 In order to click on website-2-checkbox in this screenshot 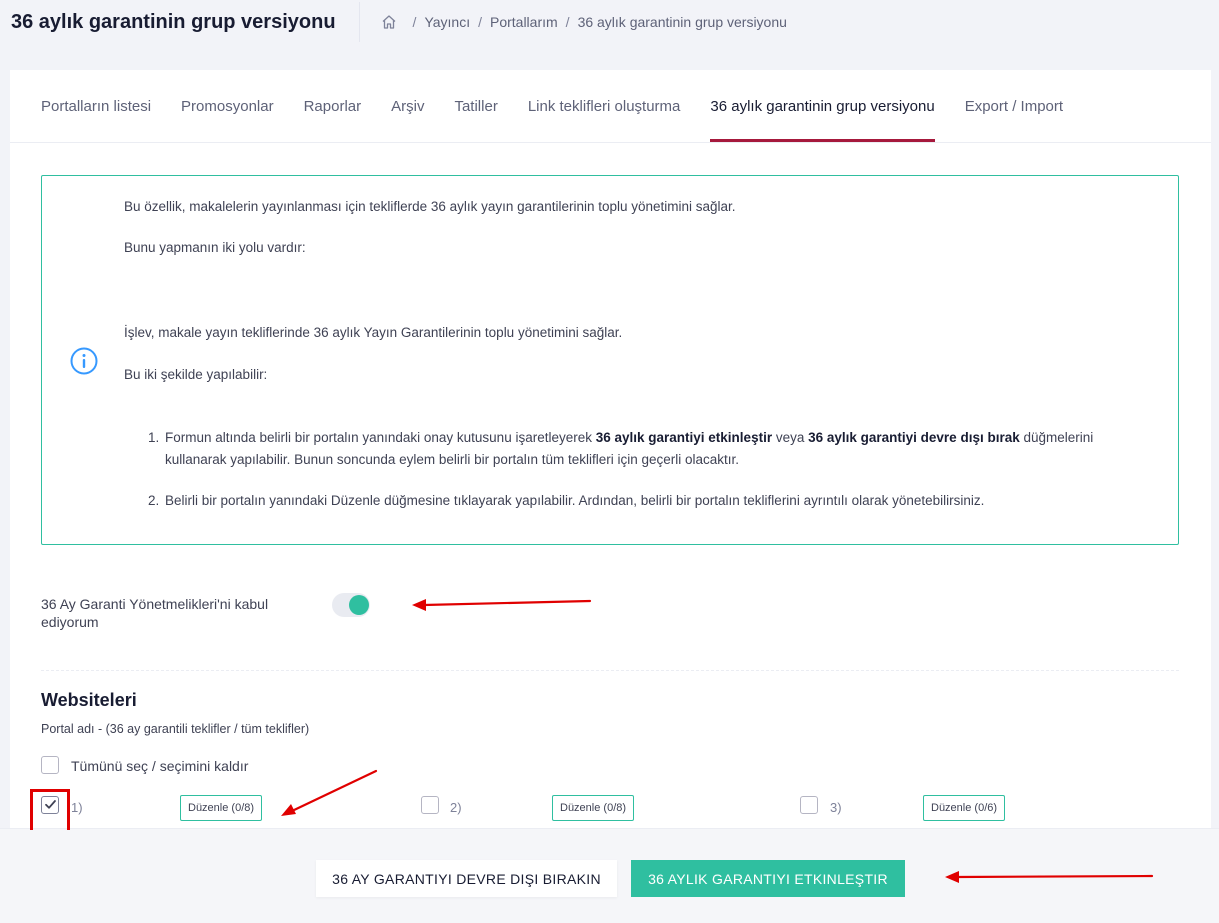, I will do `click(430, 805)`.